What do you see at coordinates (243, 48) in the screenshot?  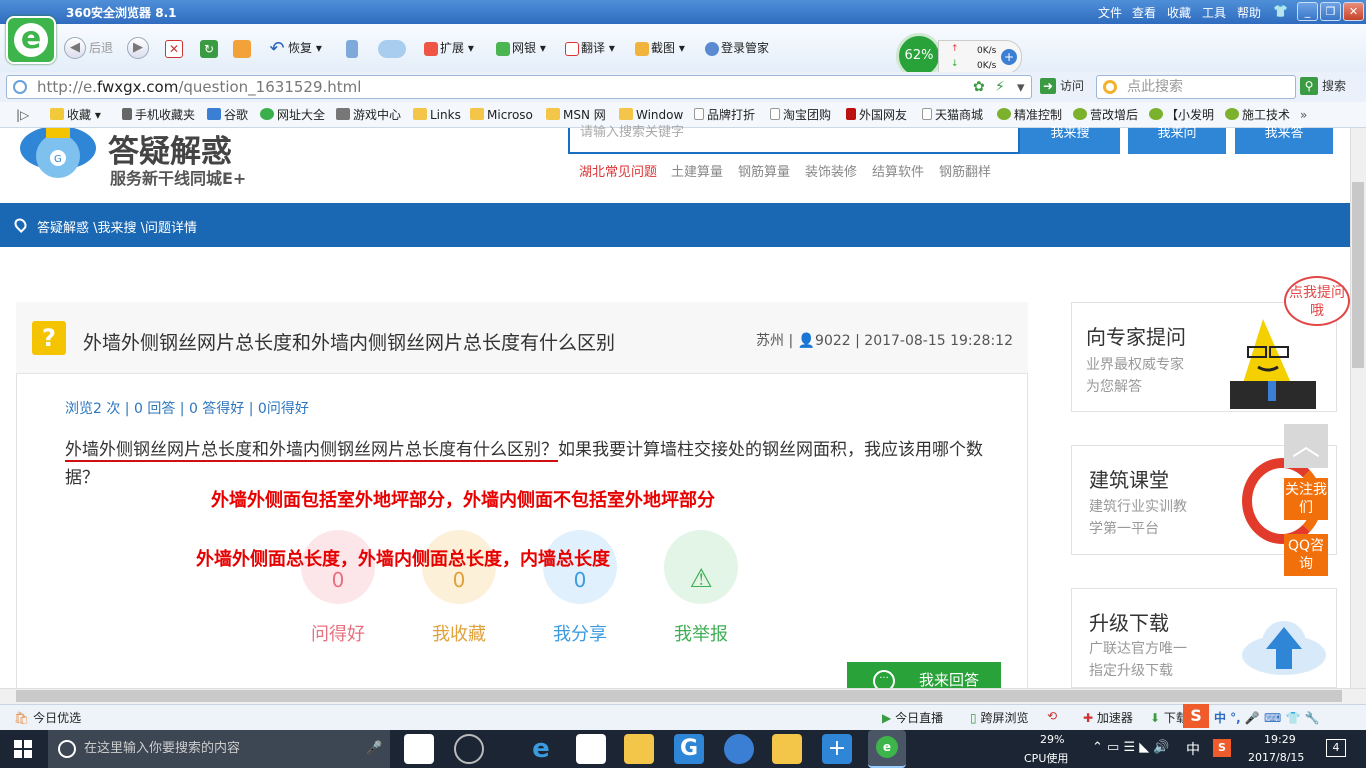 I see `home-icon` at bounding box center [243, 48].